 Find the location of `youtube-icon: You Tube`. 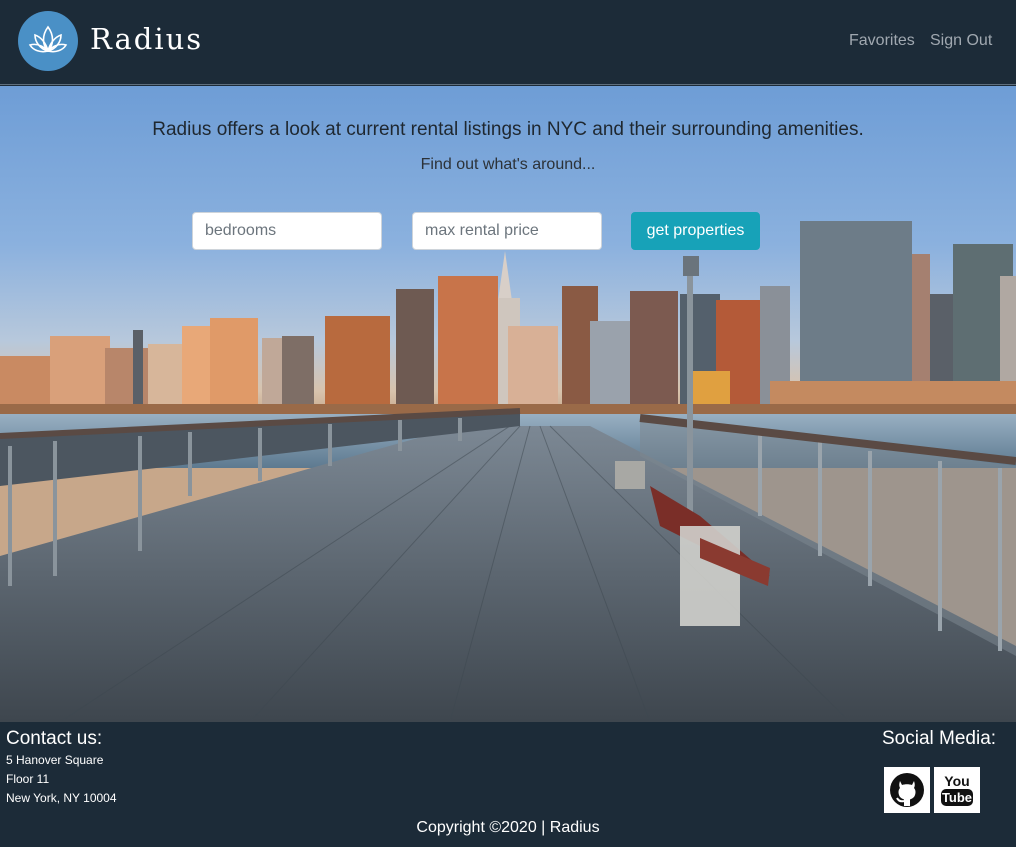

youtube-icon: You Tube is located at coordinates (957, 790).